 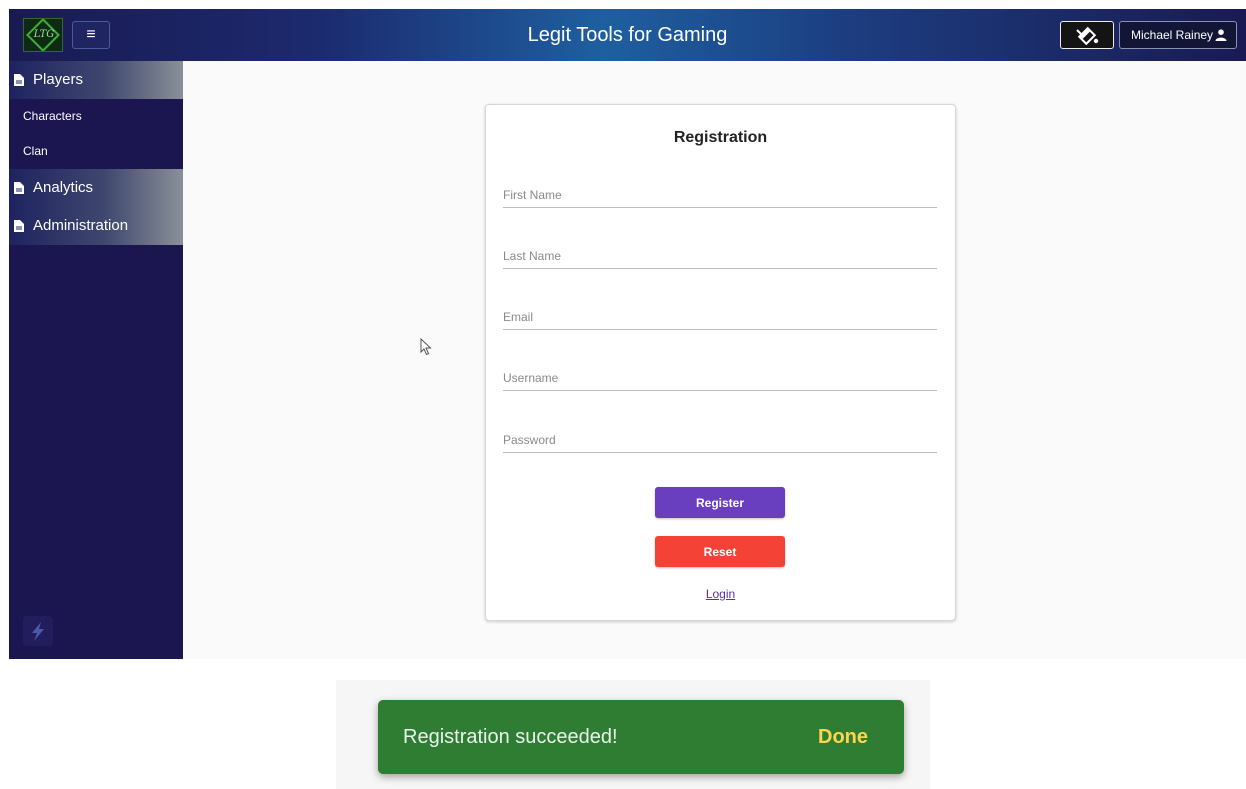 I want to click on first-name-input, so click(x=720, y=192).